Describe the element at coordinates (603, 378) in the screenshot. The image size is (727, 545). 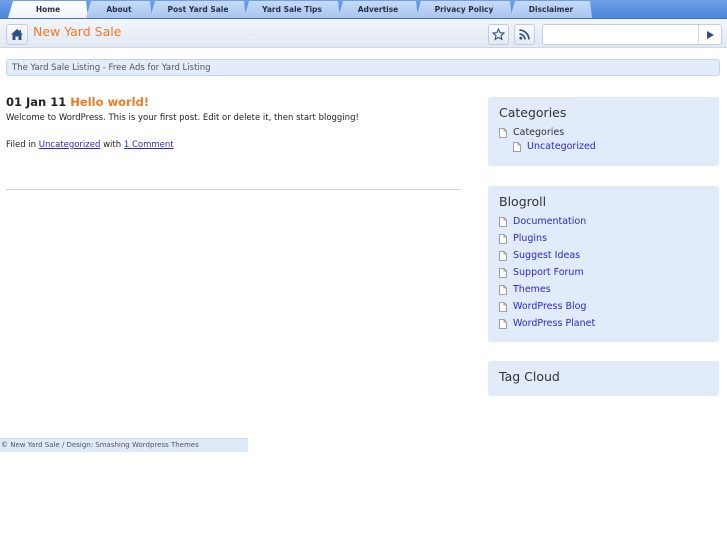
I see `tagcloud-widget: Tag Cloud` at that location.